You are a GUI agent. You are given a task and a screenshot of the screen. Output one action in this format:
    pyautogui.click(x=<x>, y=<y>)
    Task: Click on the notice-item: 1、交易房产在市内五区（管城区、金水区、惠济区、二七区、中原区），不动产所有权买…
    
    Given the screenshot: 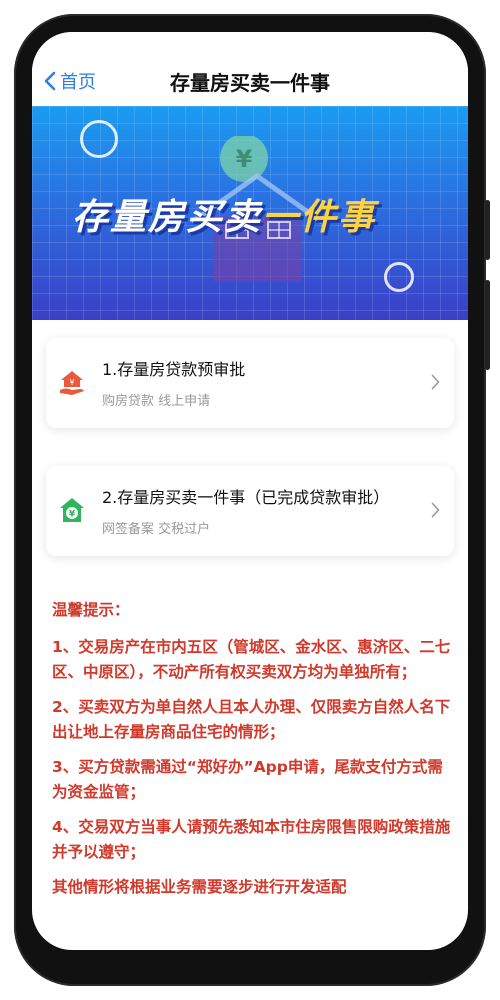 What is the action you would take?
    pyautogui.click(x=251, y=659)
    